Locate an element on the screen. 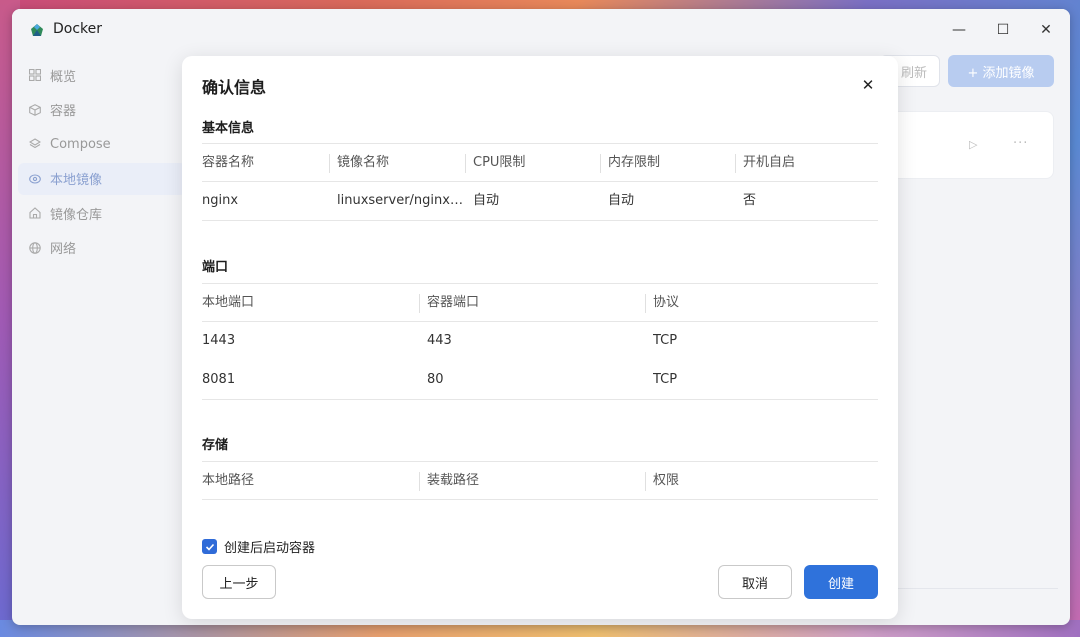 Image resolution: width=1080 pixels, height=637 pixels. table-row: 1443 443 TCP is located at coordinates (540, 341).